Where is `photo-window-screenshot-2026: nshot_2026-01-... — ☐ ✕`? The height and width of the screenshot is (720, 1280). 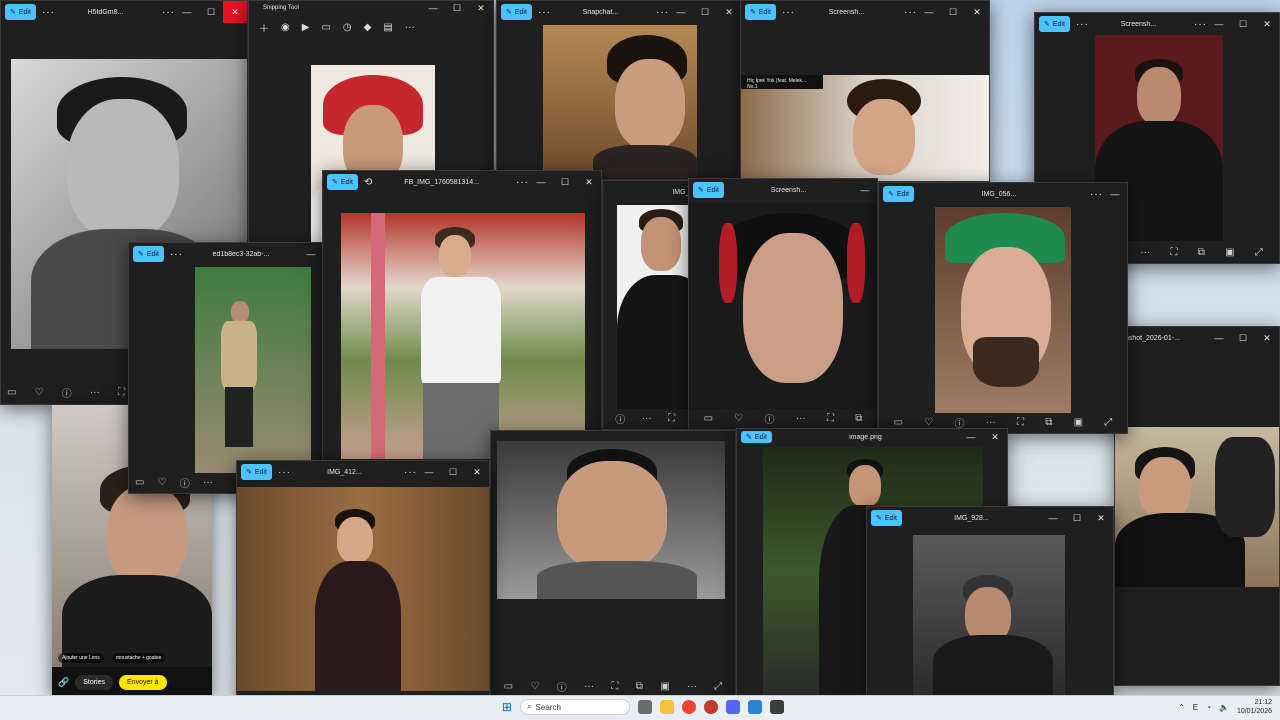
photo-window-screenshot-2026: nshot_2026-01-... — ☐ ✕ is located at coordinates (1197, 506).